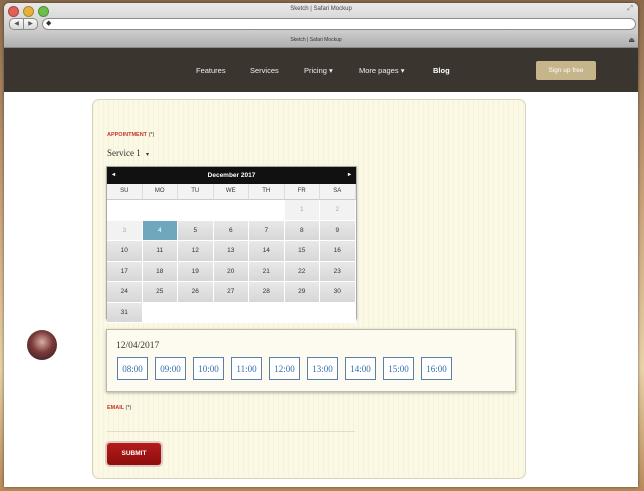  Describe the element at coordinates (196, 292) in the screenshot. I see `calendar-day: 26` at that location.